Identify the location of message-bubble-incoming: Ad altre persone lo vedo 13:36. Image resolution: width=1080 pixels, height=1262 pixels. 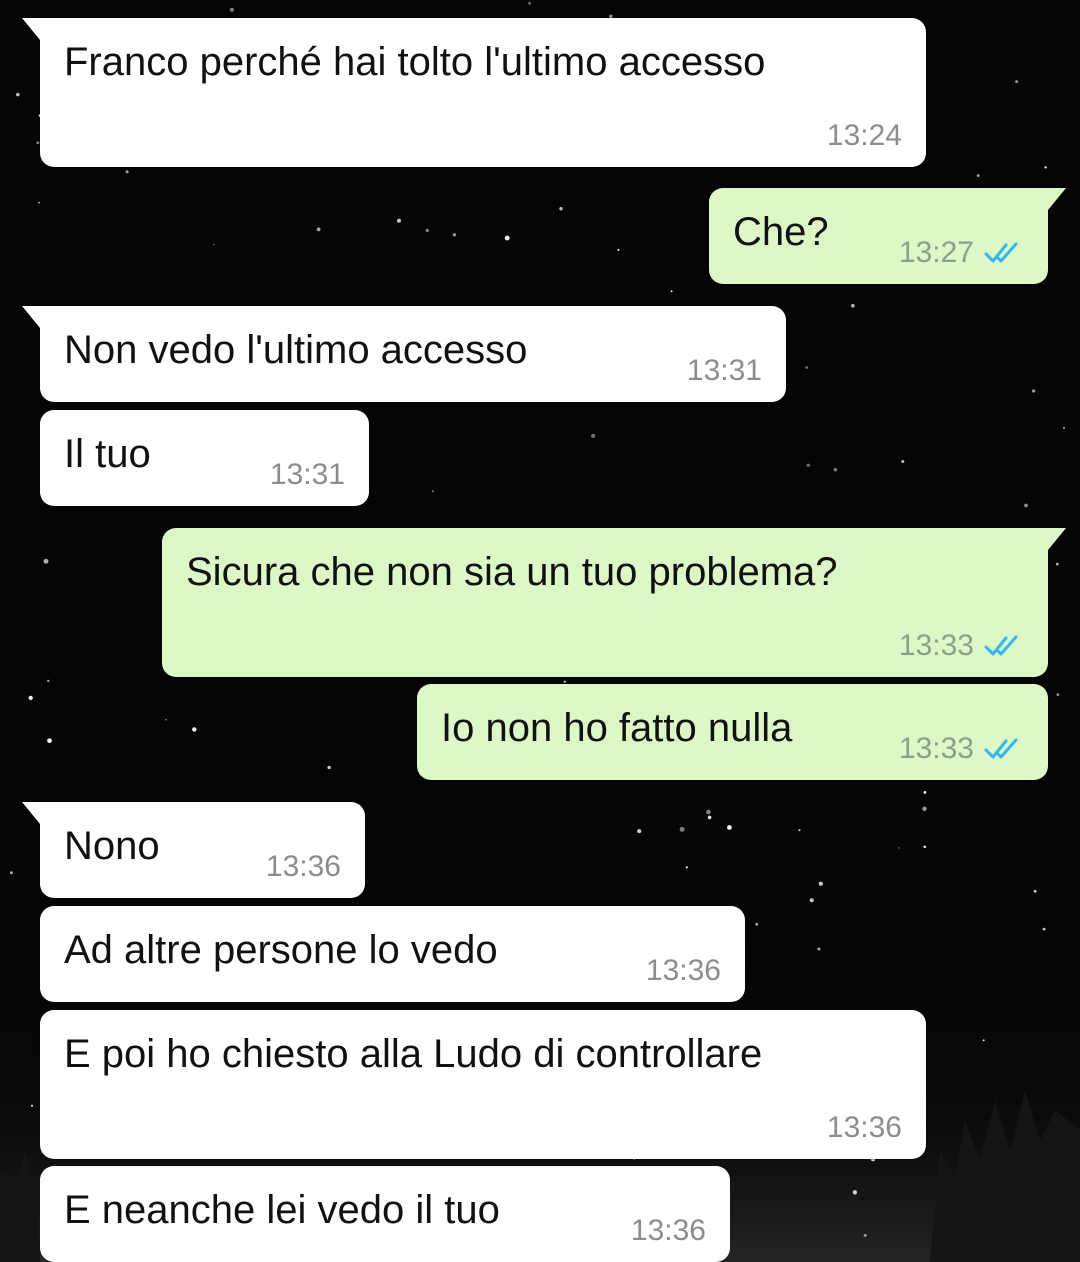
(392, 954).